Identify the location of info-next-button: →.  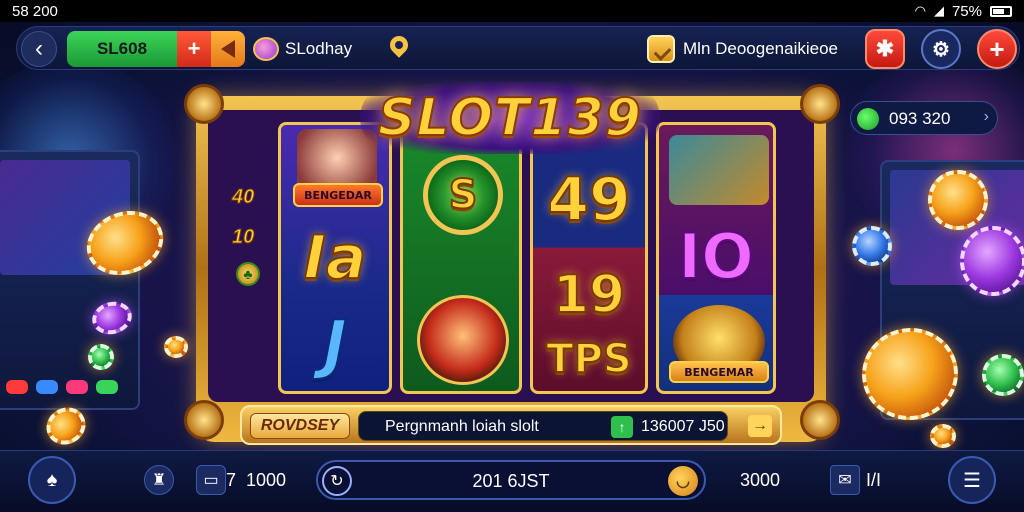
(760, 426).